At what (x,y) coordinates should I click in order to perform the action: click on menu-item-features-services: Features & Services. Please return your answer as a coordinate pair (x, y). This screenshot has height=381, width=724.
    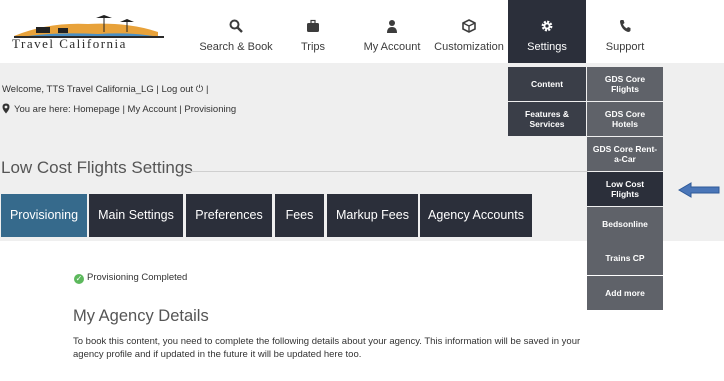
    Looking at the image, I should click on (547, 119).